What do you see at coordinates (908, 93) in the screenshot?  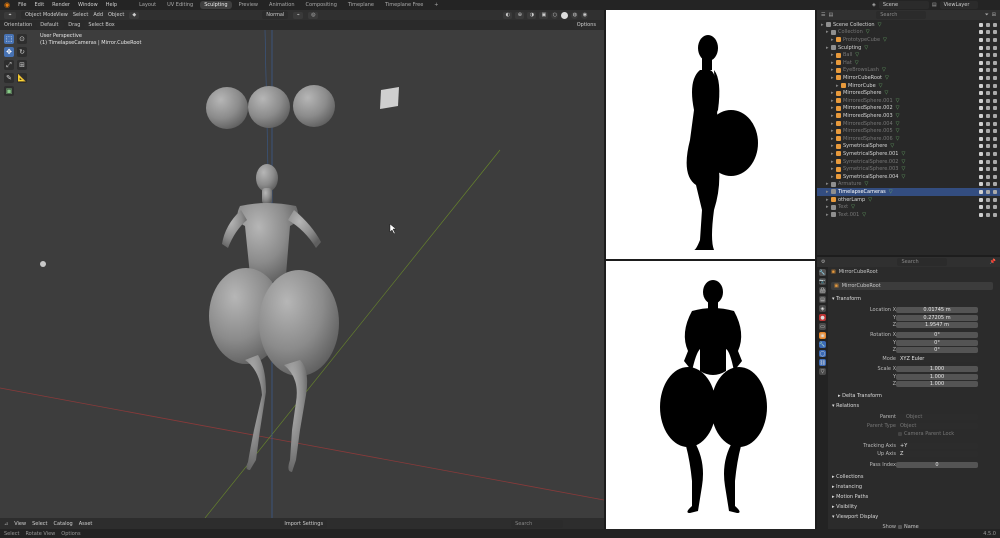 I see `outliner-row: ▸ MirroredSphere ▽` at bounding box center [908, 93].